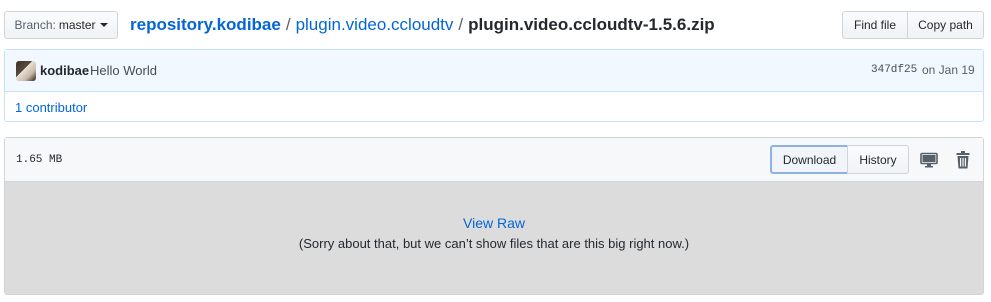 The width and height of the screenshot is (991, 302). Describe the element at coordinates (878, 159) in the screenshot. I see `history-button: History` at that location.